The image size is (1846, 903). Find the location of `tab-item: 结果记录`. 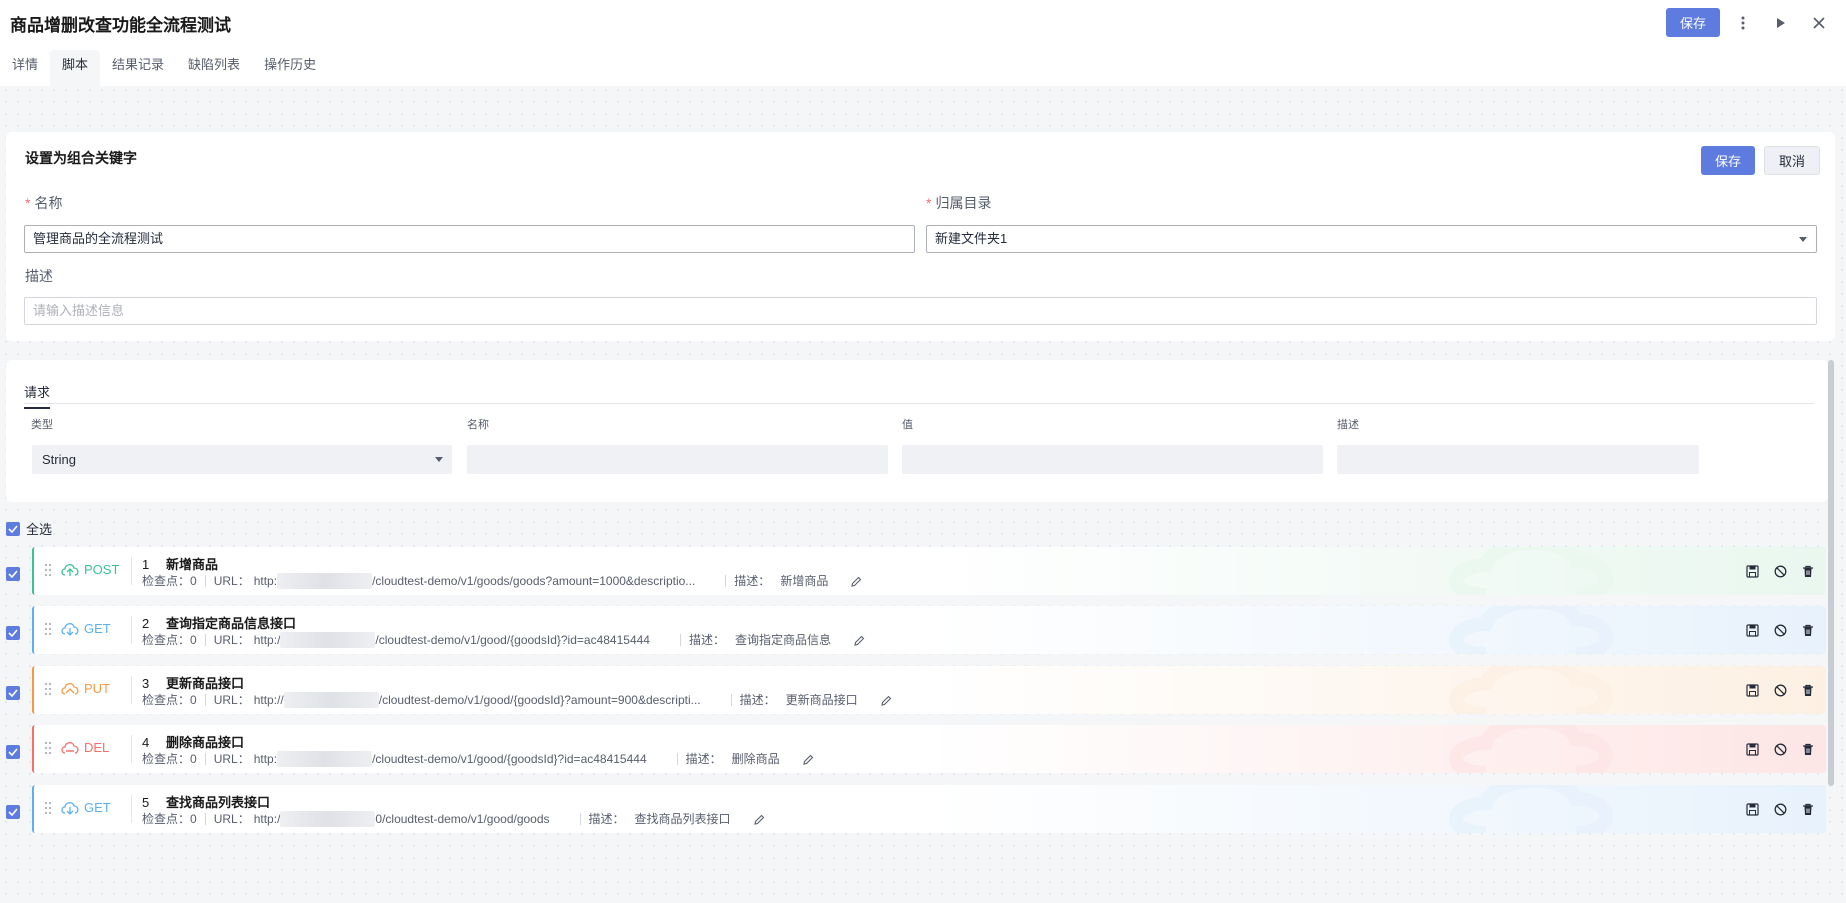

tab-item: 结果记录 is located at coordinates (138, 68).